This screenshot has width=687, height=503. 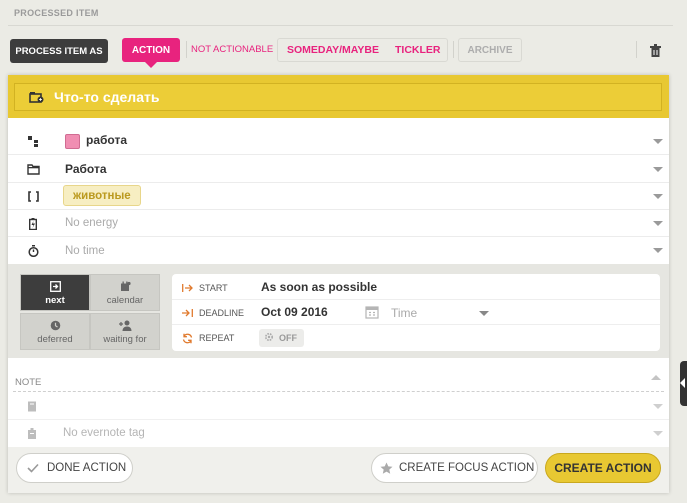 What do you see at coordinates (106, 140) in the screenshot?
I see `area-label: работа` at bounding box center [106, 140].